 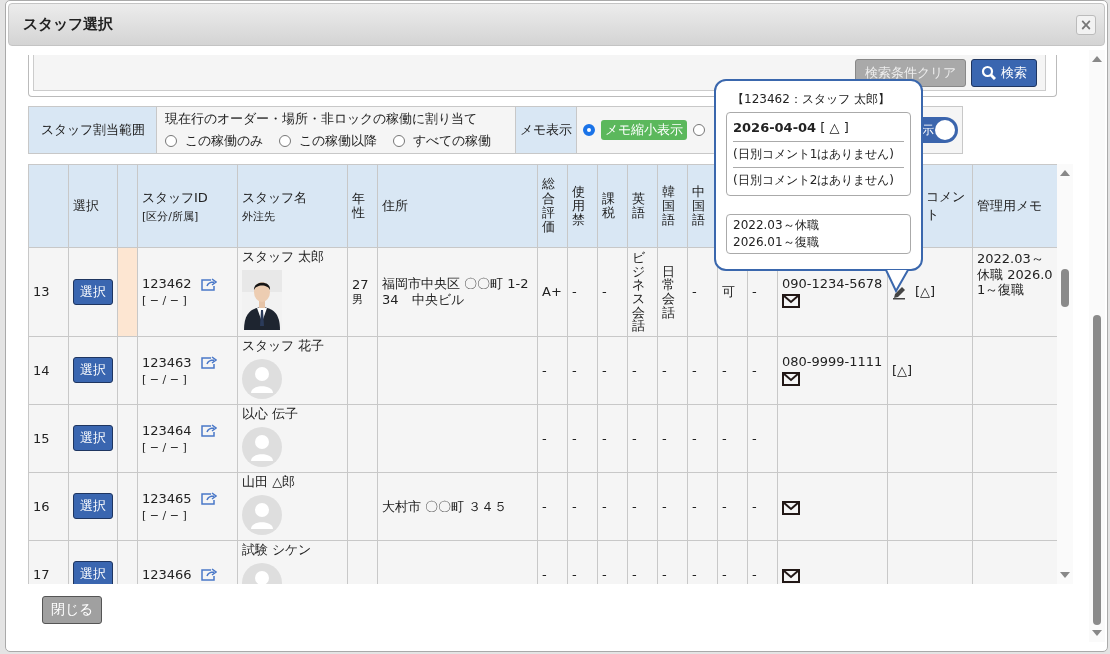 What do you see at coordinates (457, 506) in the screenshot?
I see `table-cell: 大村市 〇〇町 ３４５` at bounding box center [457, 506].